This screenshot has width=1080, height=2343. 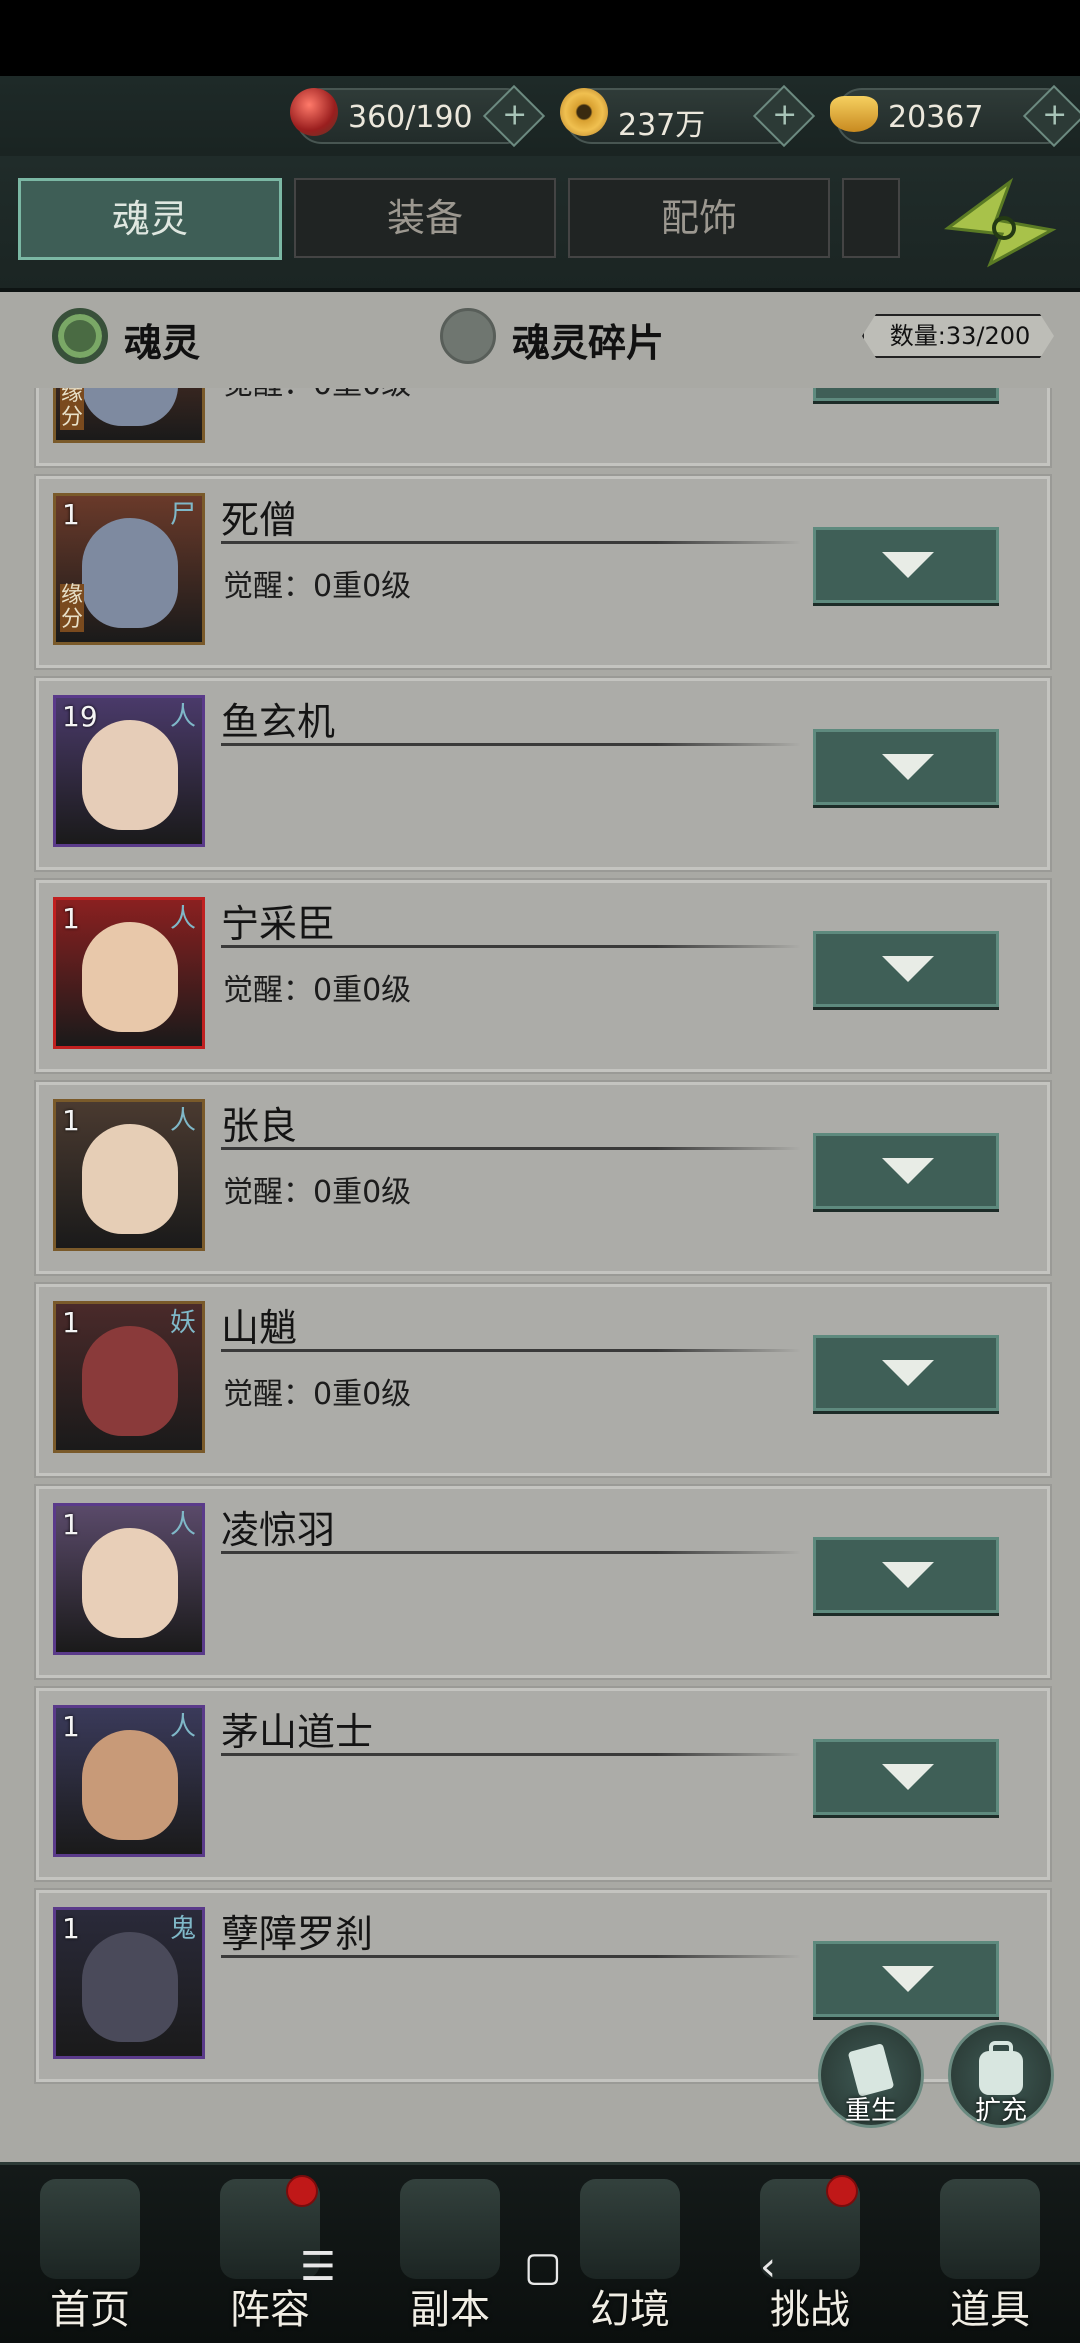 I want to click on nav-label: 挑战, so click(x=810, y=2310).